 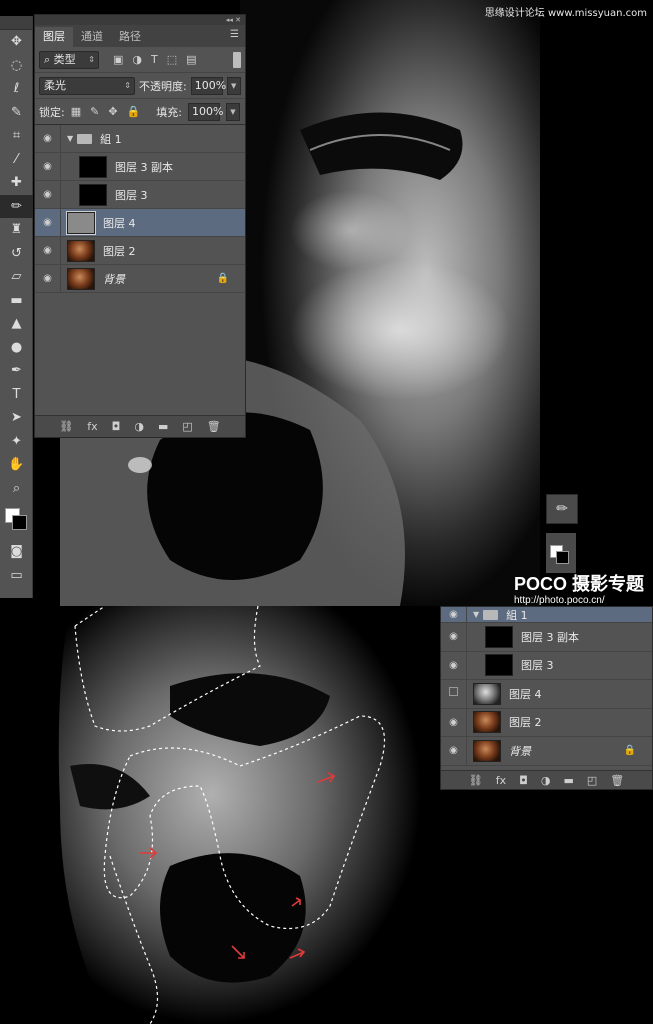 What do you see at coordinates (137, 59) in the screenshot?
I see `filter-adjustment-icon: ◑` at bounding box center [137, 59].